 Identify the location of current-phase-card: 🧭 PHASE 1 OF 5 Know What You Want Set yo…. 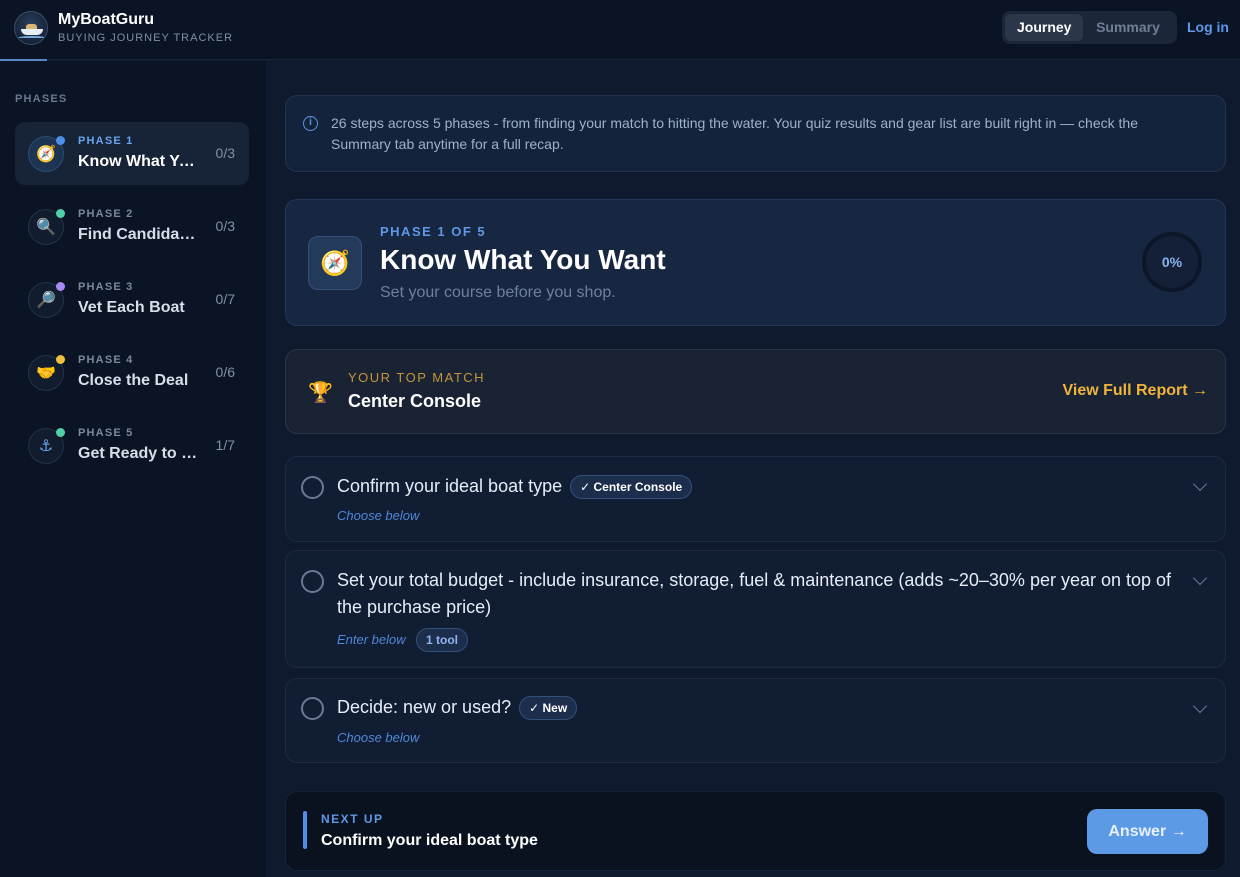
(755, 262).